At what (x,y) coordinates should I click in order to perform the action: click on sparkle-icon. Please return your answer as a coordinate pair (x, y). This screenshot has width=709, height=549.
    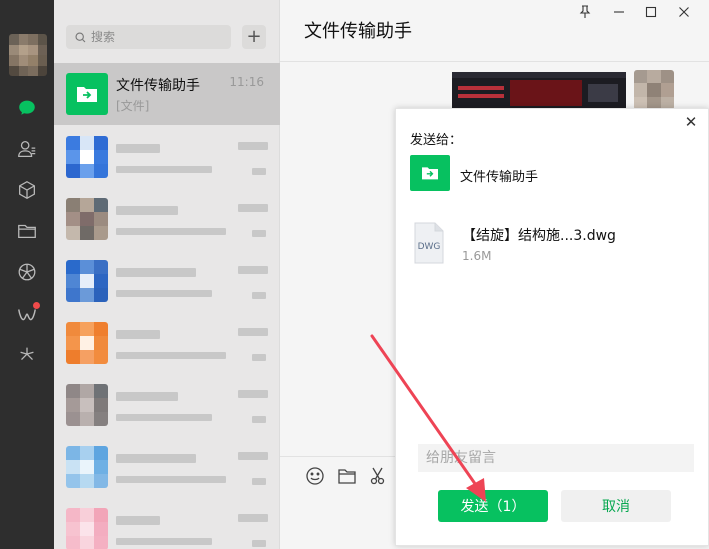
    Looking at the image, I should click on (27, 355).